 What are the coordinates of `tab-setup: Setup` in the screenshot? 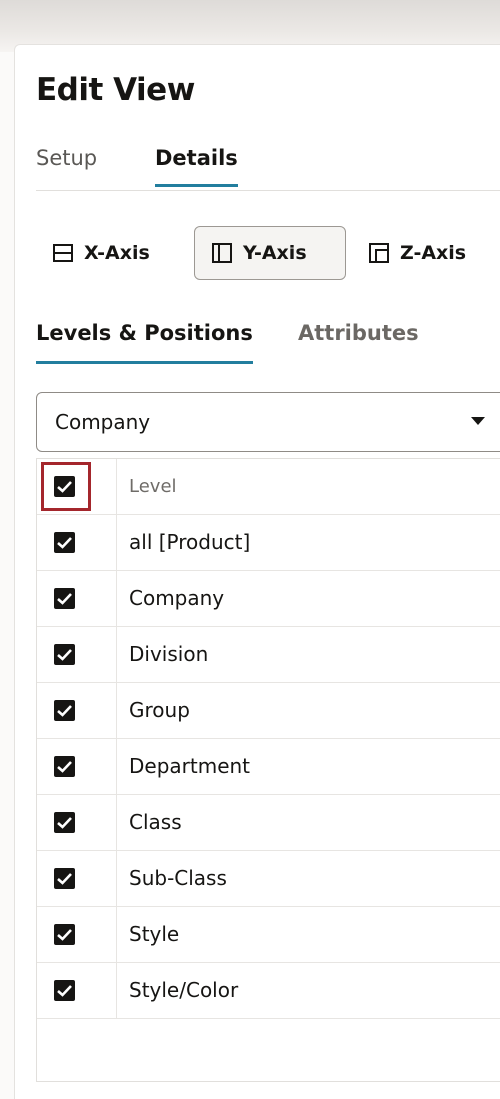 It's located at (66, 166).